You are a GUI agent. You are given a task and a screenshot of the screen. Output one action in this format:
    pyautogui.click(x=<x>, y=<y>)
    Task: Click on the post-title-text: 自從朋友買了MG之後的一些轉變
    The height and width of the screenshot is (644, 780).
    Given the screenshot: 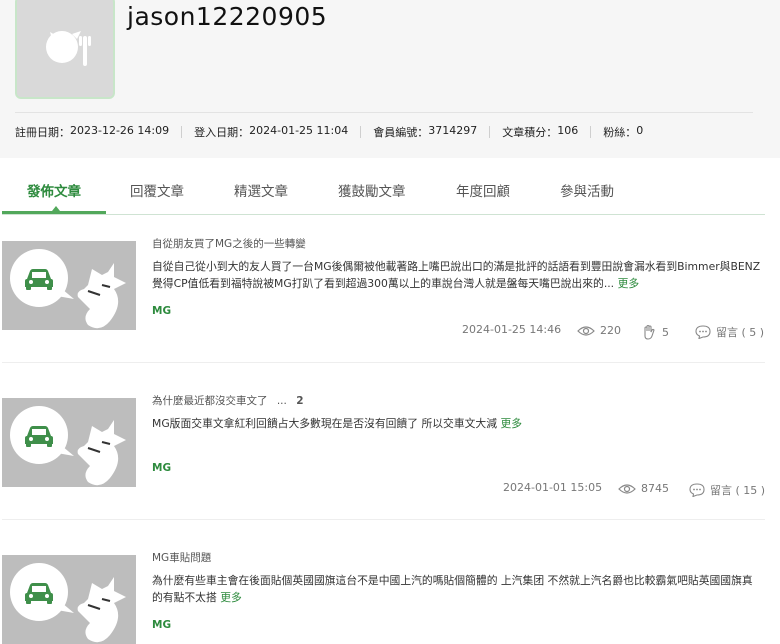 What is the action you would take?
    pyautogui.click(x=229, y=244)
    